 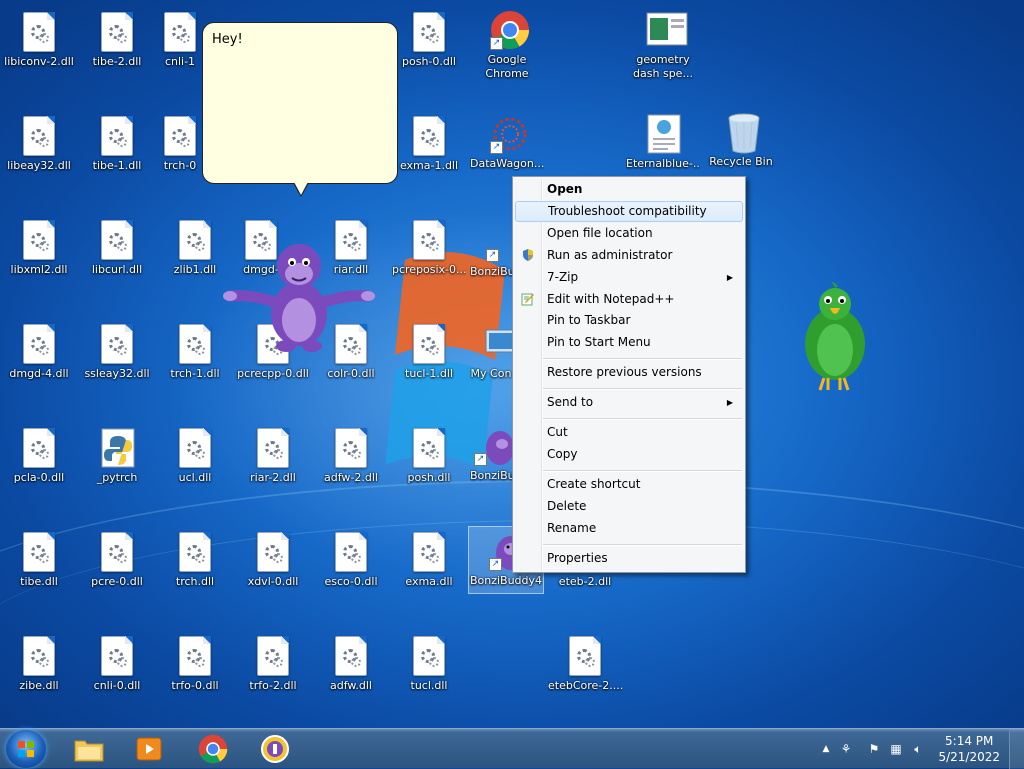 What do you see at coordinates (273, 685) in the screenshot?
I see `icon-label: trfo-2.dll` at bounding box center [273, 685].